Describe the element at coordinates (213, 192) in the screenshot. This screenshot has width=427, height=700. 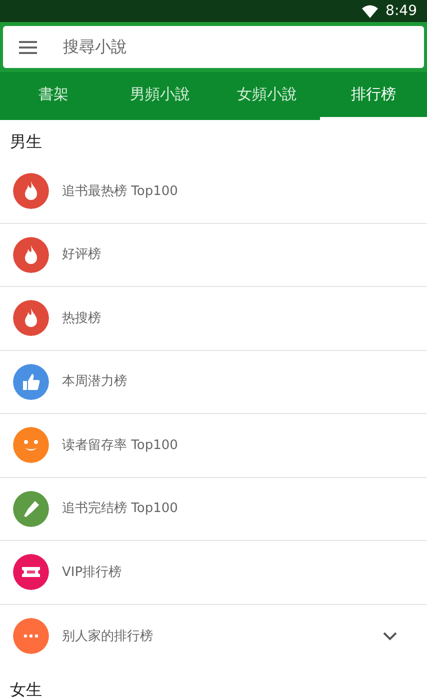
I see `ranking-item: 追书最热榜 Top100` at that location.